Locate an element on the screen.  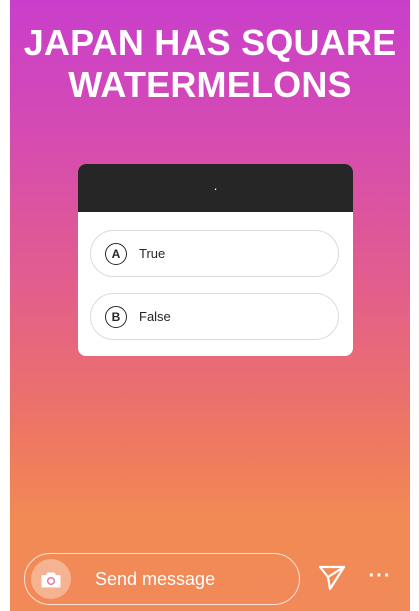
option-label-a: True is located at coordinates (152, 253).